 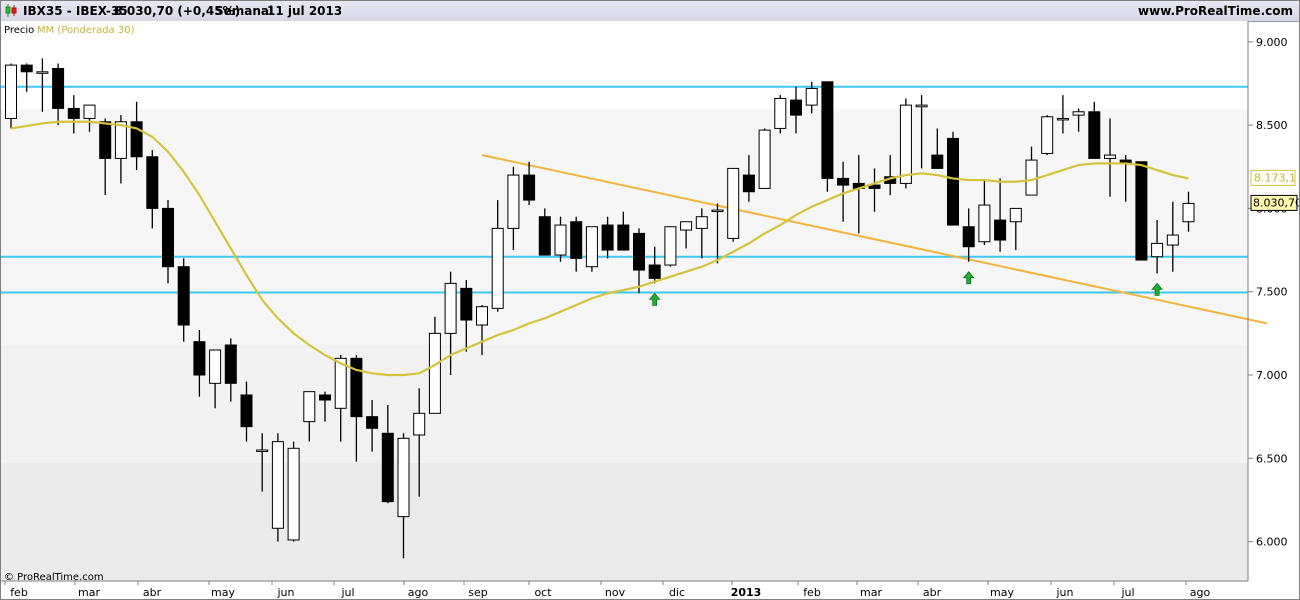 What do you see at coordinates (812, 592) in the screenshot?
I see `x-tick-label: feb` at bounding box center [812, 592].